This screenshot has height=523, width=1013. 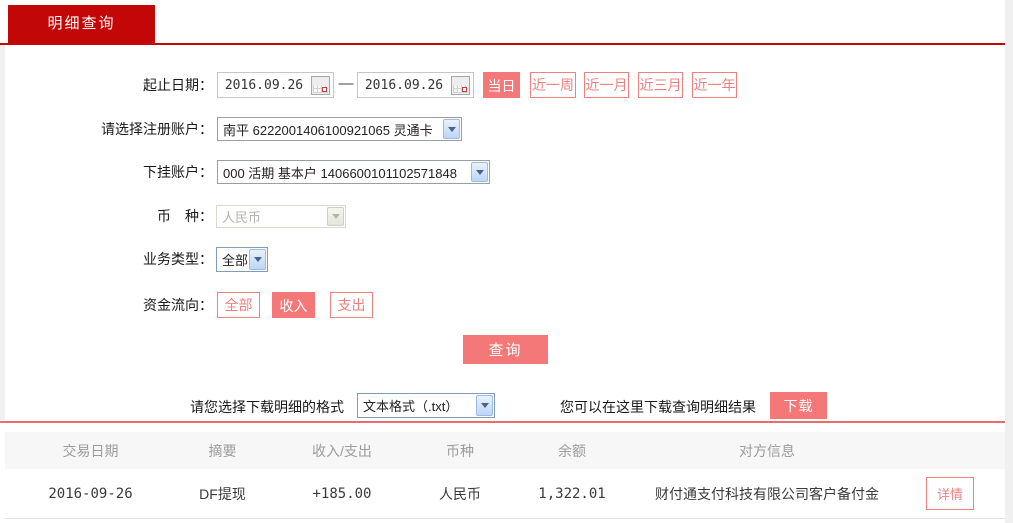 What do you see at coordinates (342, 450) in the screenshot?
I see `col-header-amount: 收入/支出` at bounding box center [342, 450].